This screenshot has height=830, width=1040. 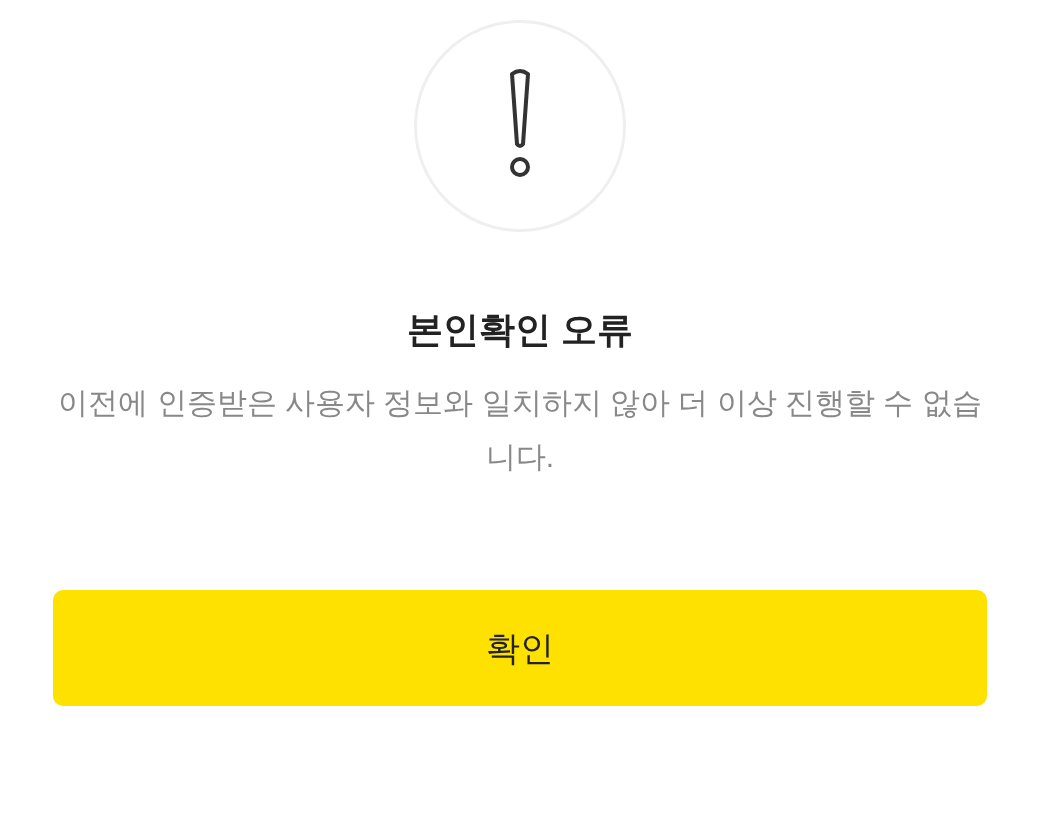 I want to click on dialog-message: 이전에 인증받은 사용자 정보와 일치하지 않아 더 이상 진행할 수 없습니다., so click(x=520, y=430).